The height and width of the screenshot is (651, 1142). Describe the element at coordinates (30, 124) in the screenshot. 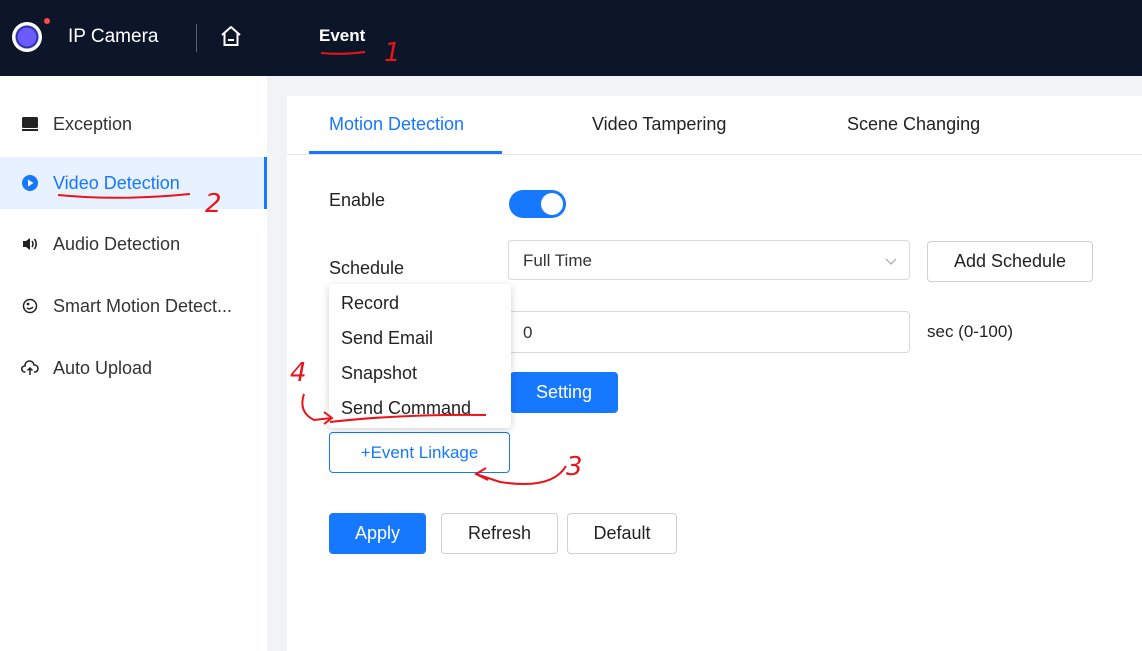

I see `monitor-icon` at that location.